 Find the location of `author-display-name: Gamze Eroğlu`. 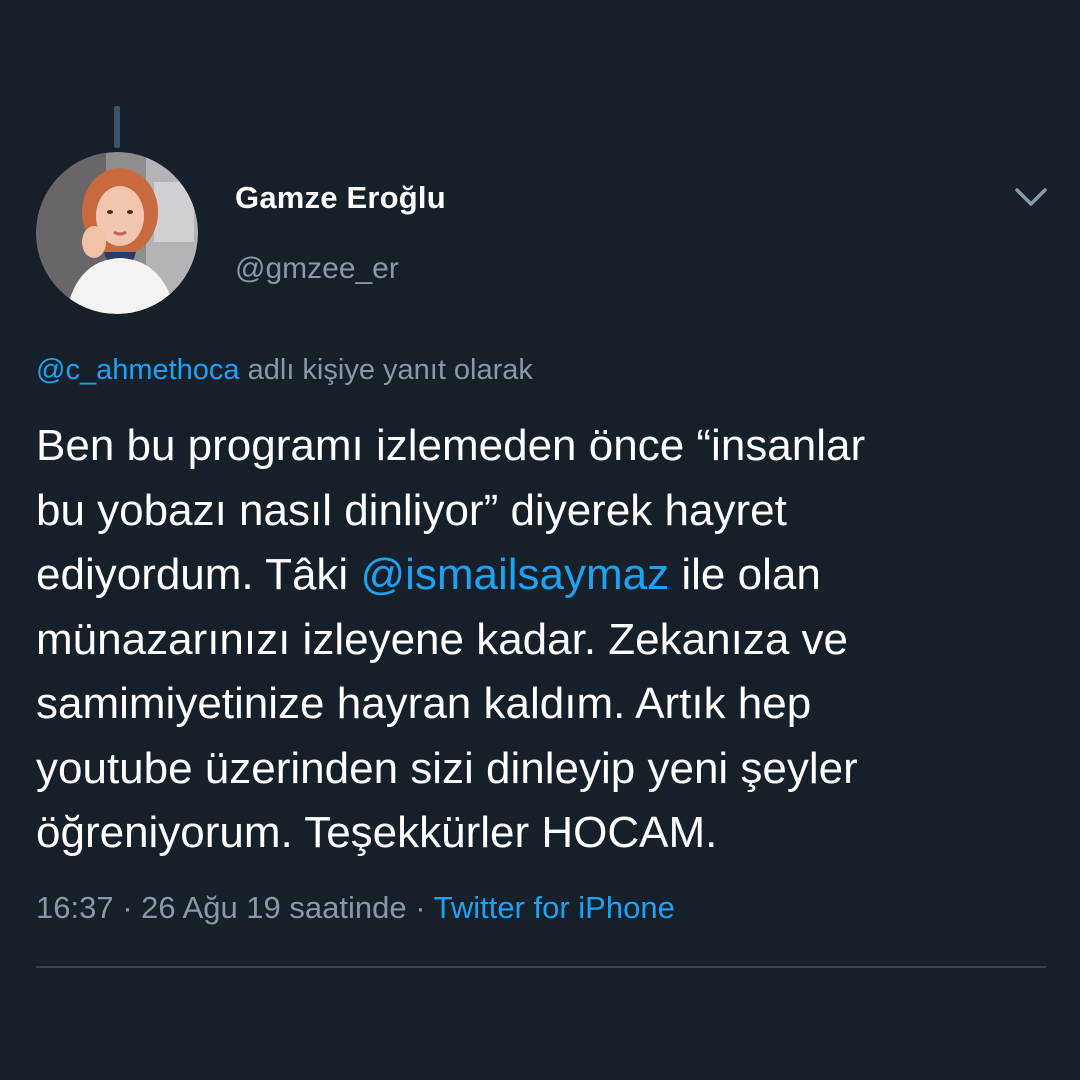

author-display-name: Gamze Eroğlu is located at coordinates (340, 198).